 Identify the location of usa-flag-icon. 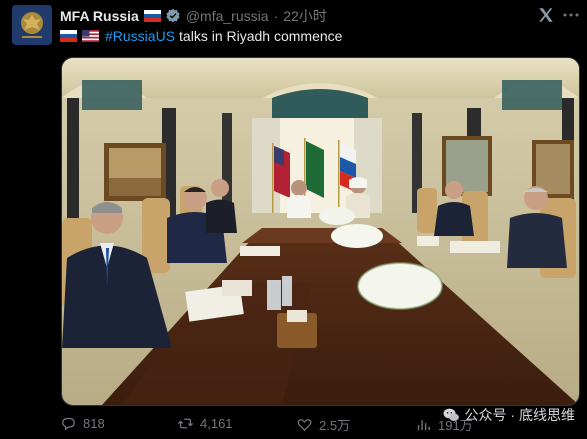
(90, 36).